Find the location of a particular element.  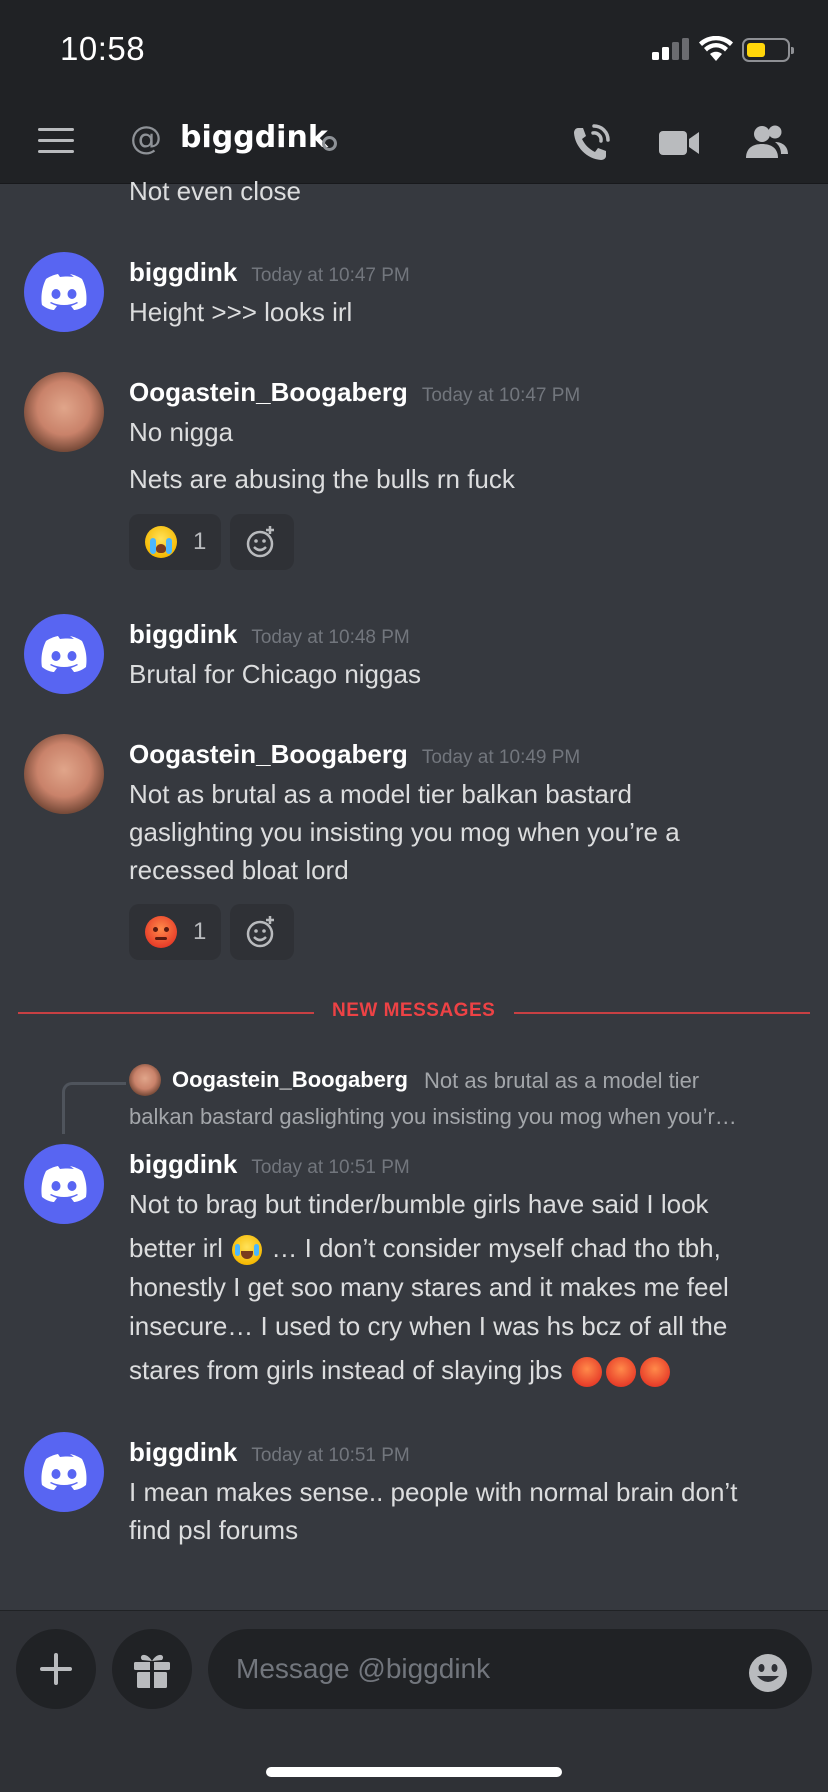

new-messages-label: NEW MESSAGES is located at coordinates (414, 1010).